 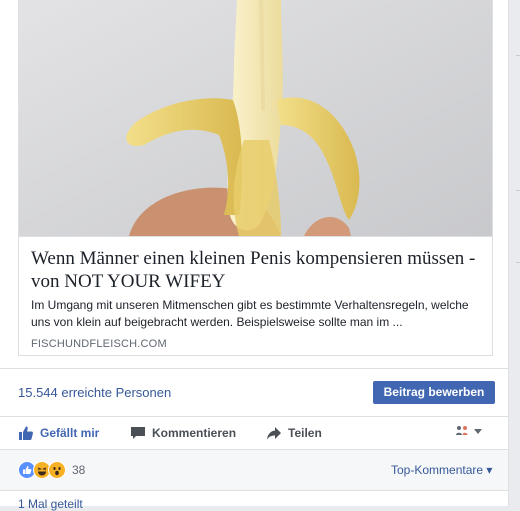 What do you see at coordinates (50, 504) in the screenshot?
I see `share-count: 1 Mal geteilt` at bounding box center [50, 504].